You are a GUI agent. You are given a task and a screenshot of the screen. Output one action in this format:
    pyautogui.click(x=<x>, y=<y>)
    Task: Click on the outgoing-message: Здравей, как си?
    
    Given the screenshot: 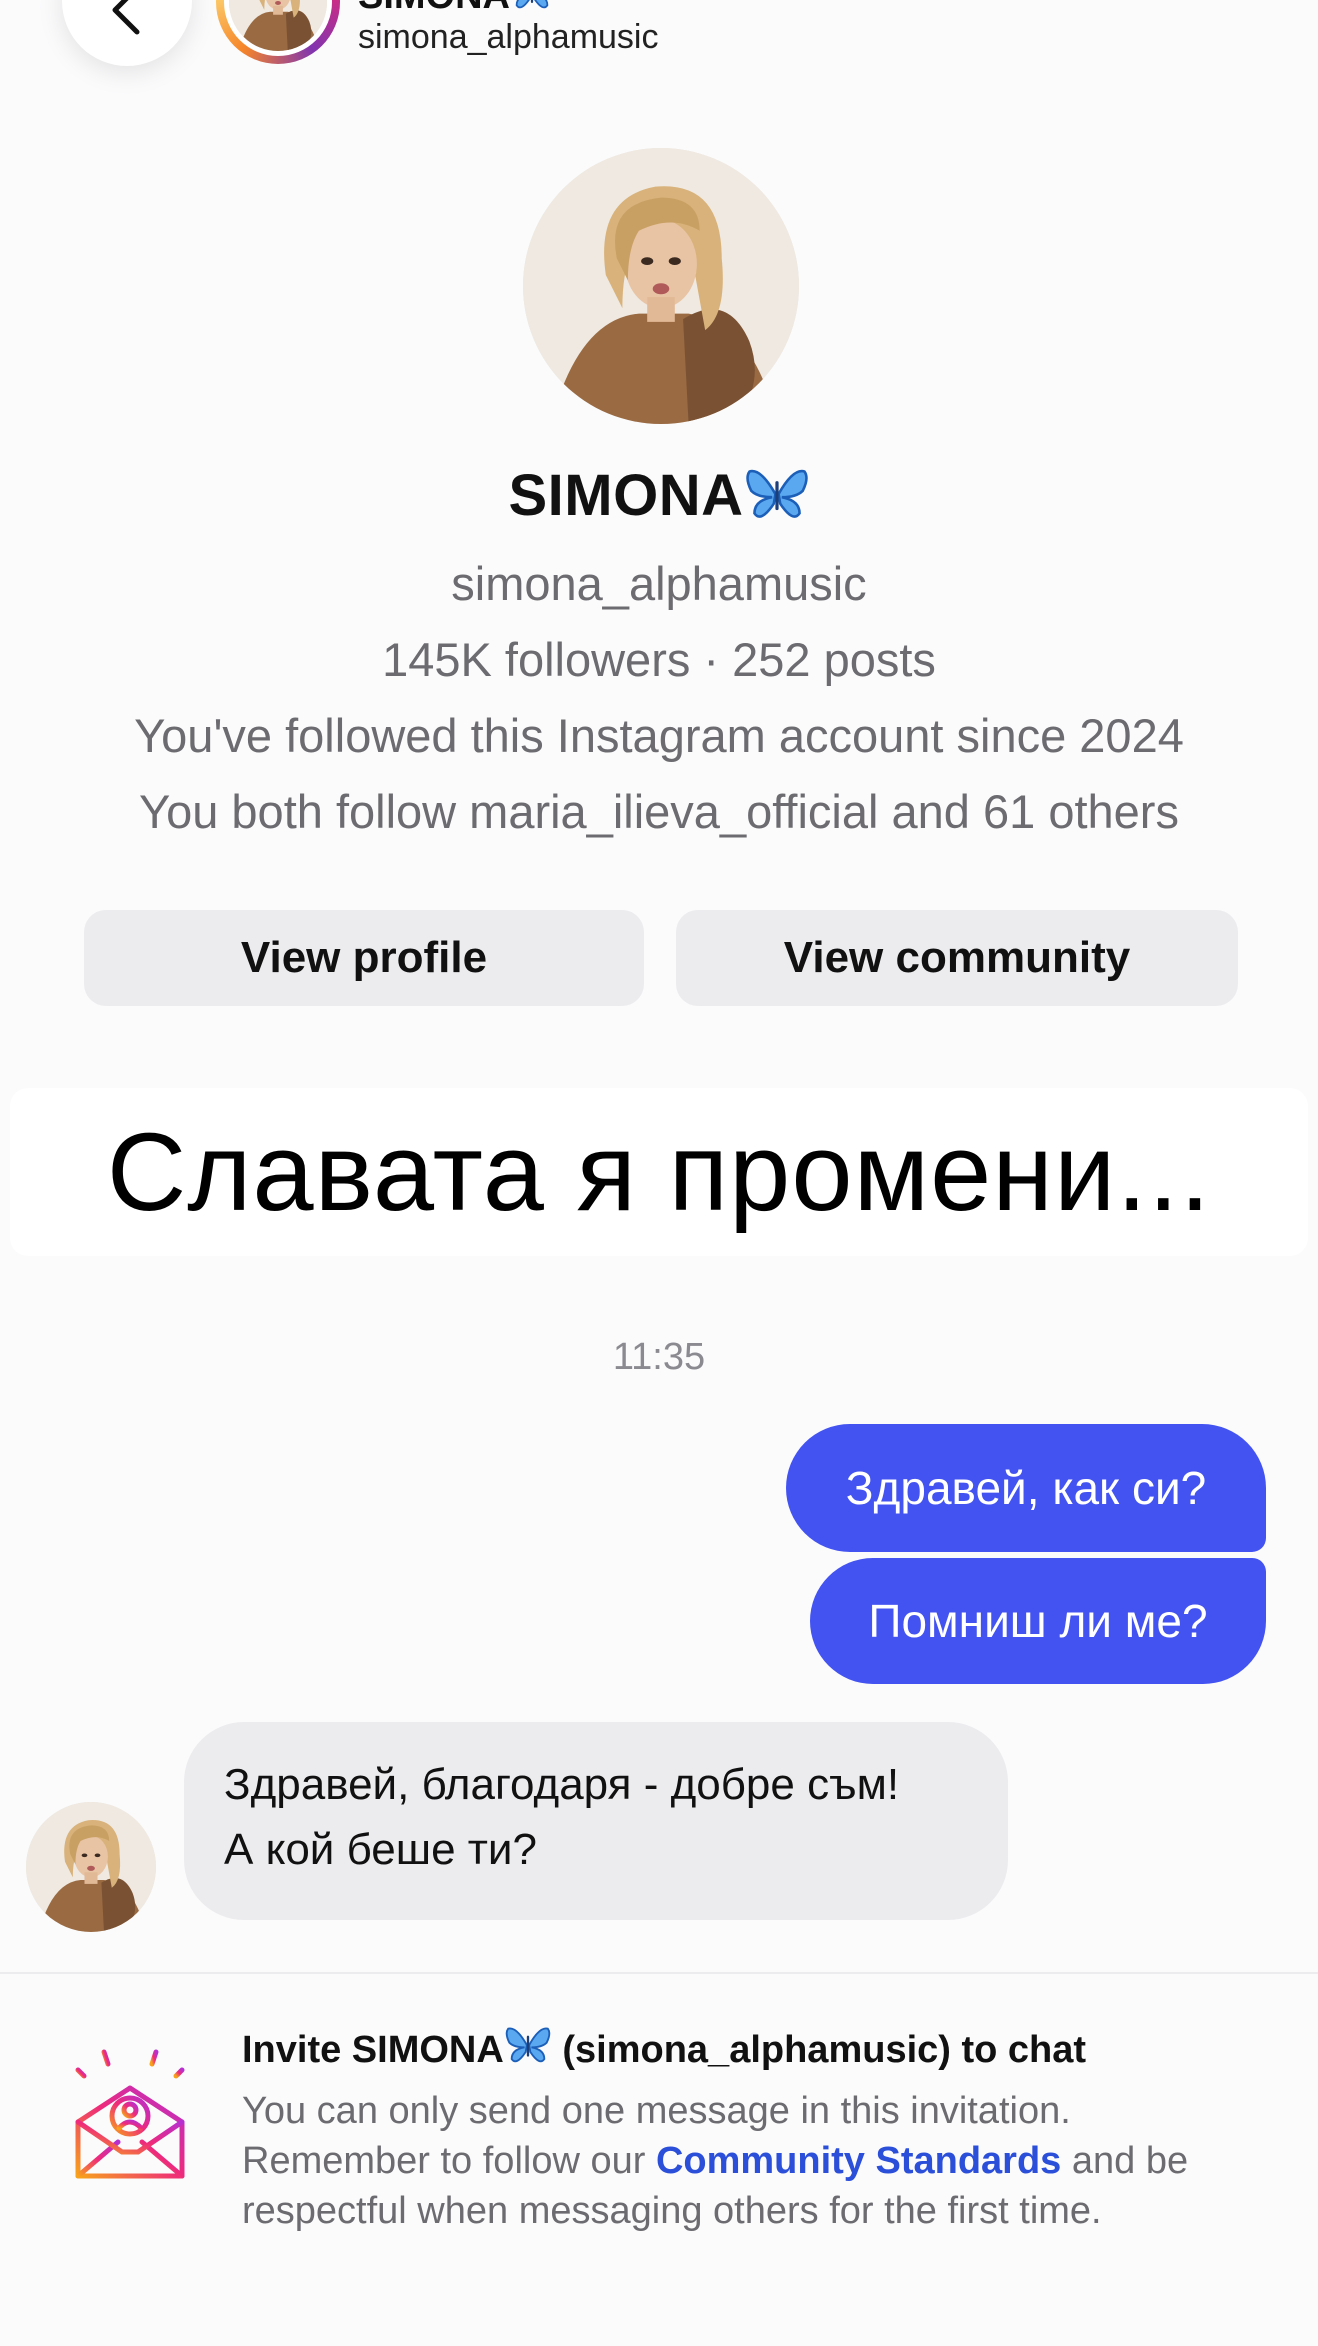 What is the action you would take?
    pyautogui.click(x=1026, y=1488)
    